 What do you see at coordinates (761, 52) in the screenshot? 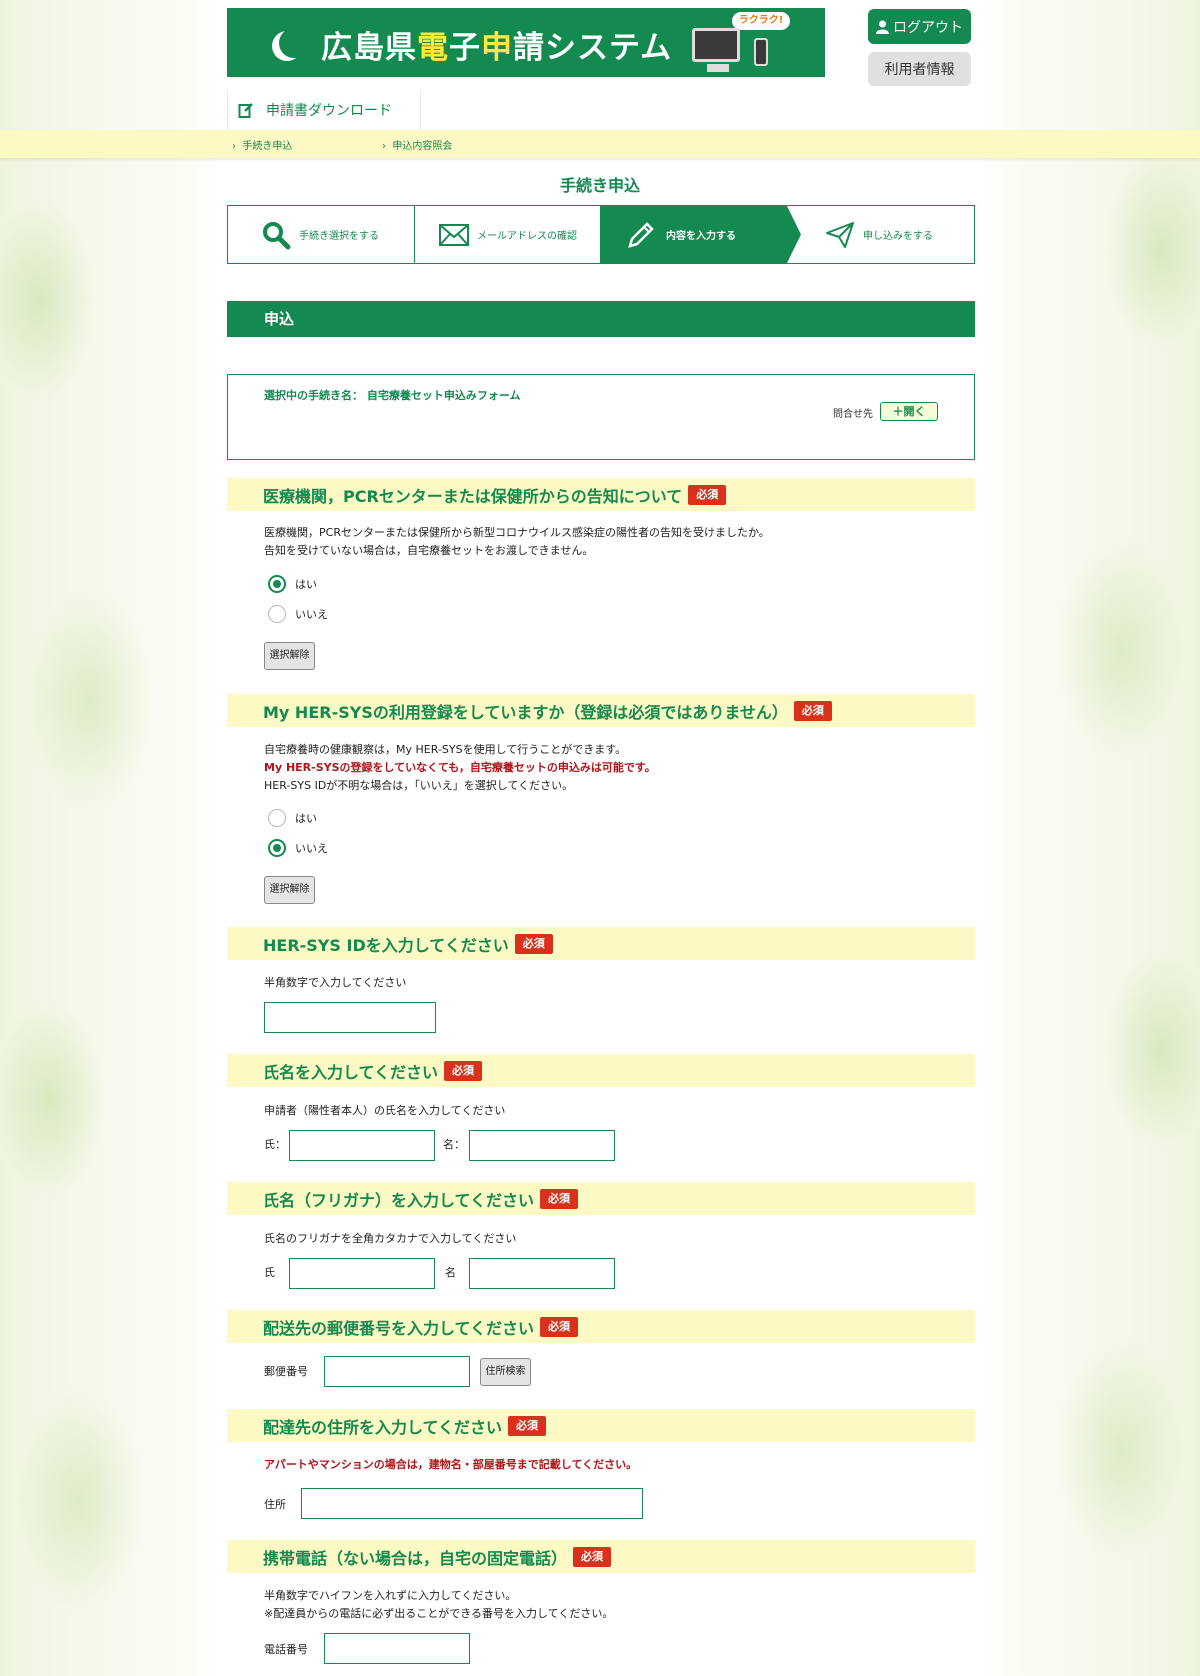
I see `smartphone-icon` at bounding box center [761, 52].